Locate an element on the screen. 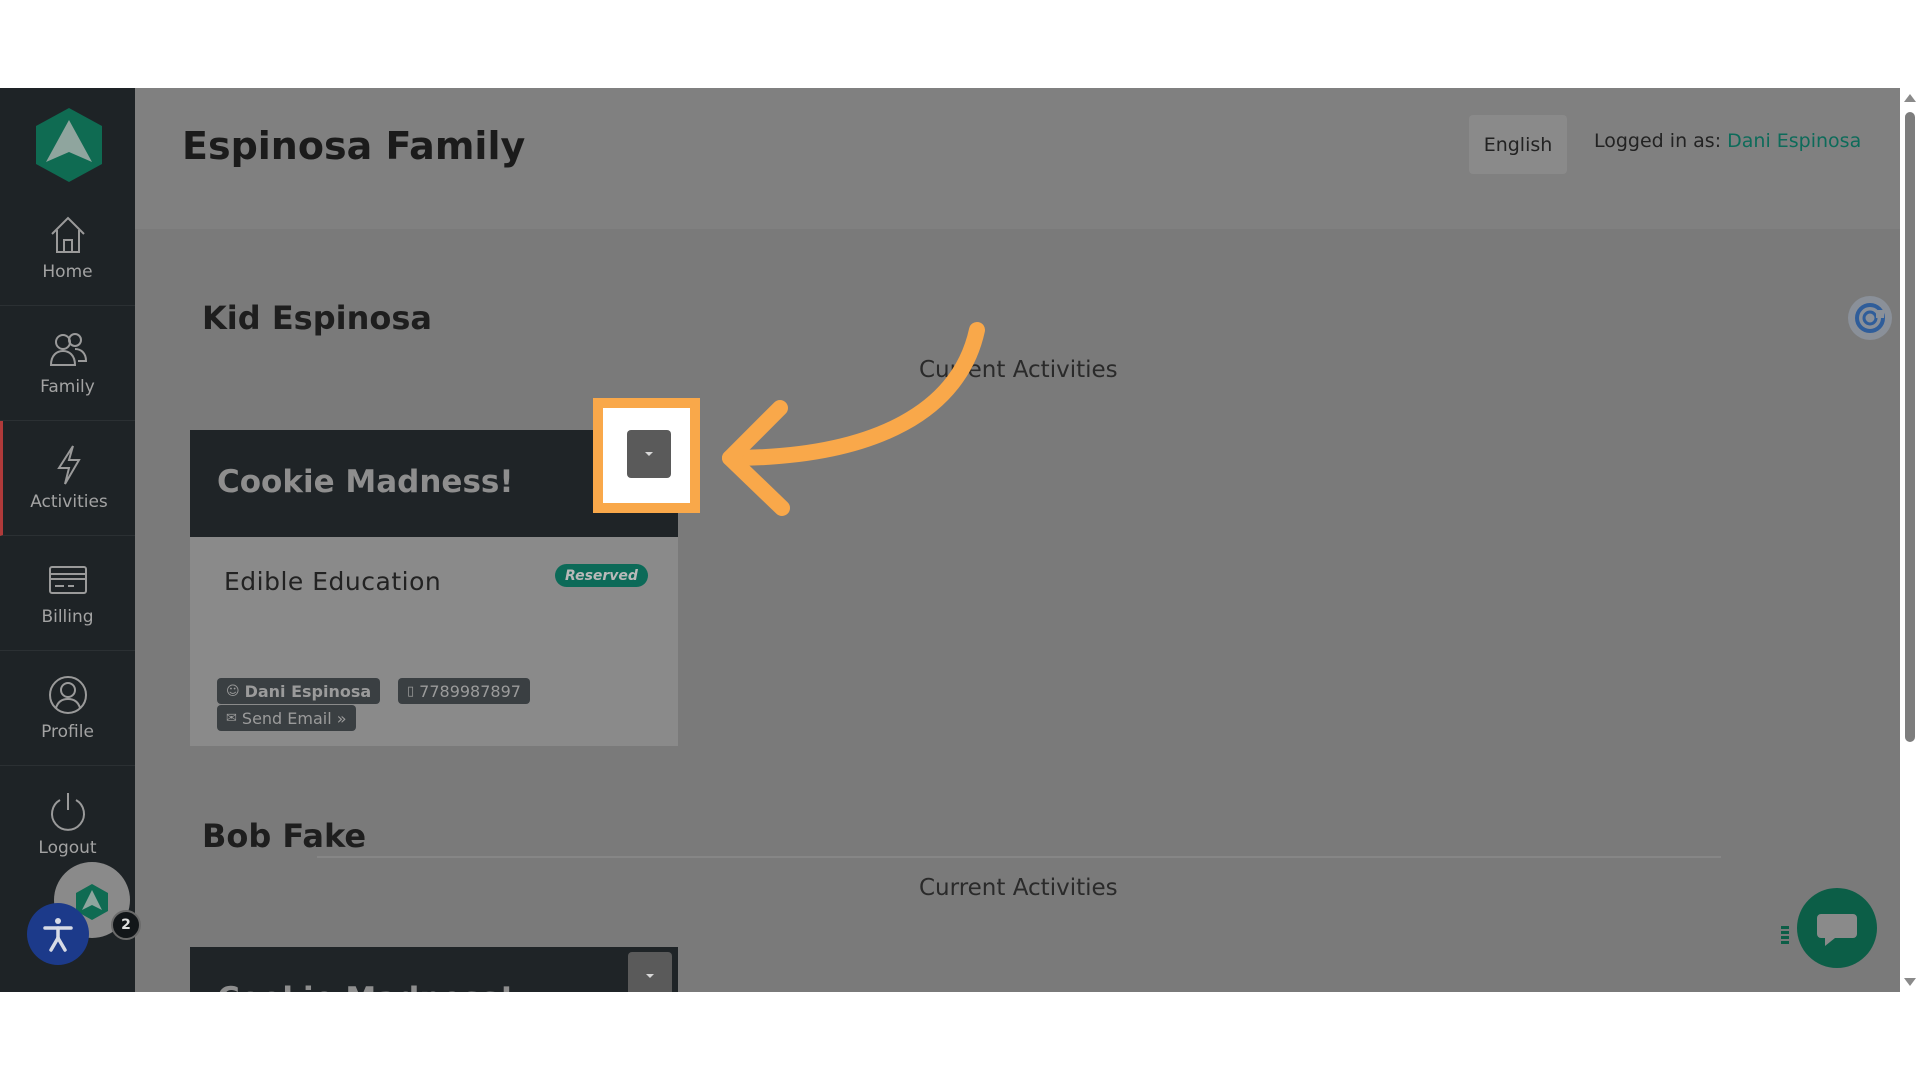  logged-in-user-link: Dani Espinosa is located at coordinates (1794, 141).